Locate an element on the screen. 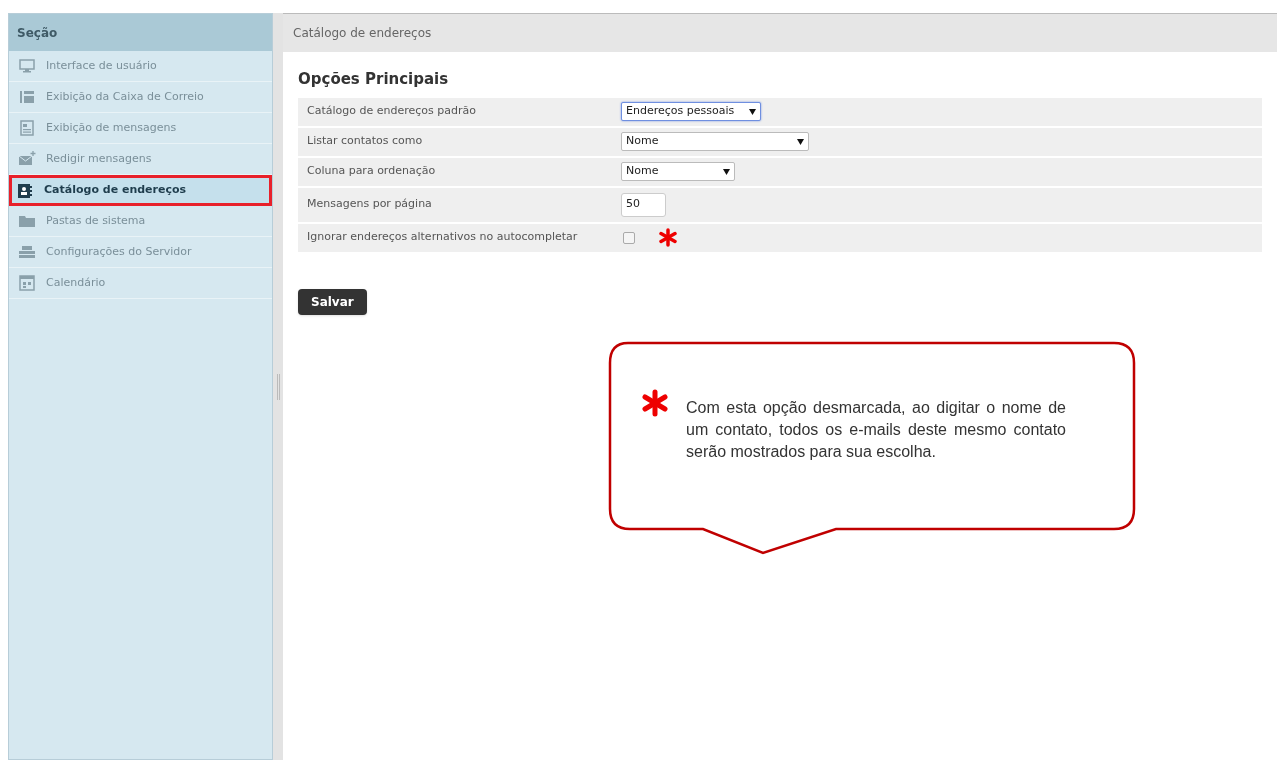 The width and height of the screenshot is (1277, 760). envelope-plus-icon is located at coordinates (27, 159).